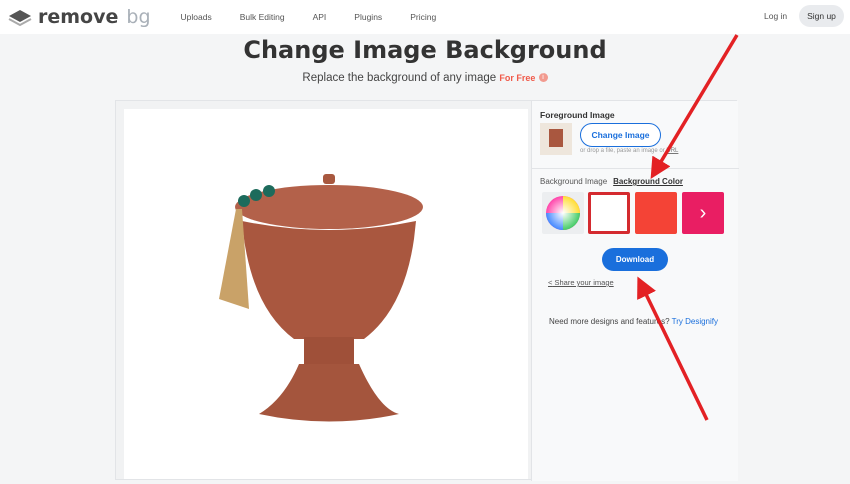  I want to click on change-image-button: Change Image, so click(620, 135).